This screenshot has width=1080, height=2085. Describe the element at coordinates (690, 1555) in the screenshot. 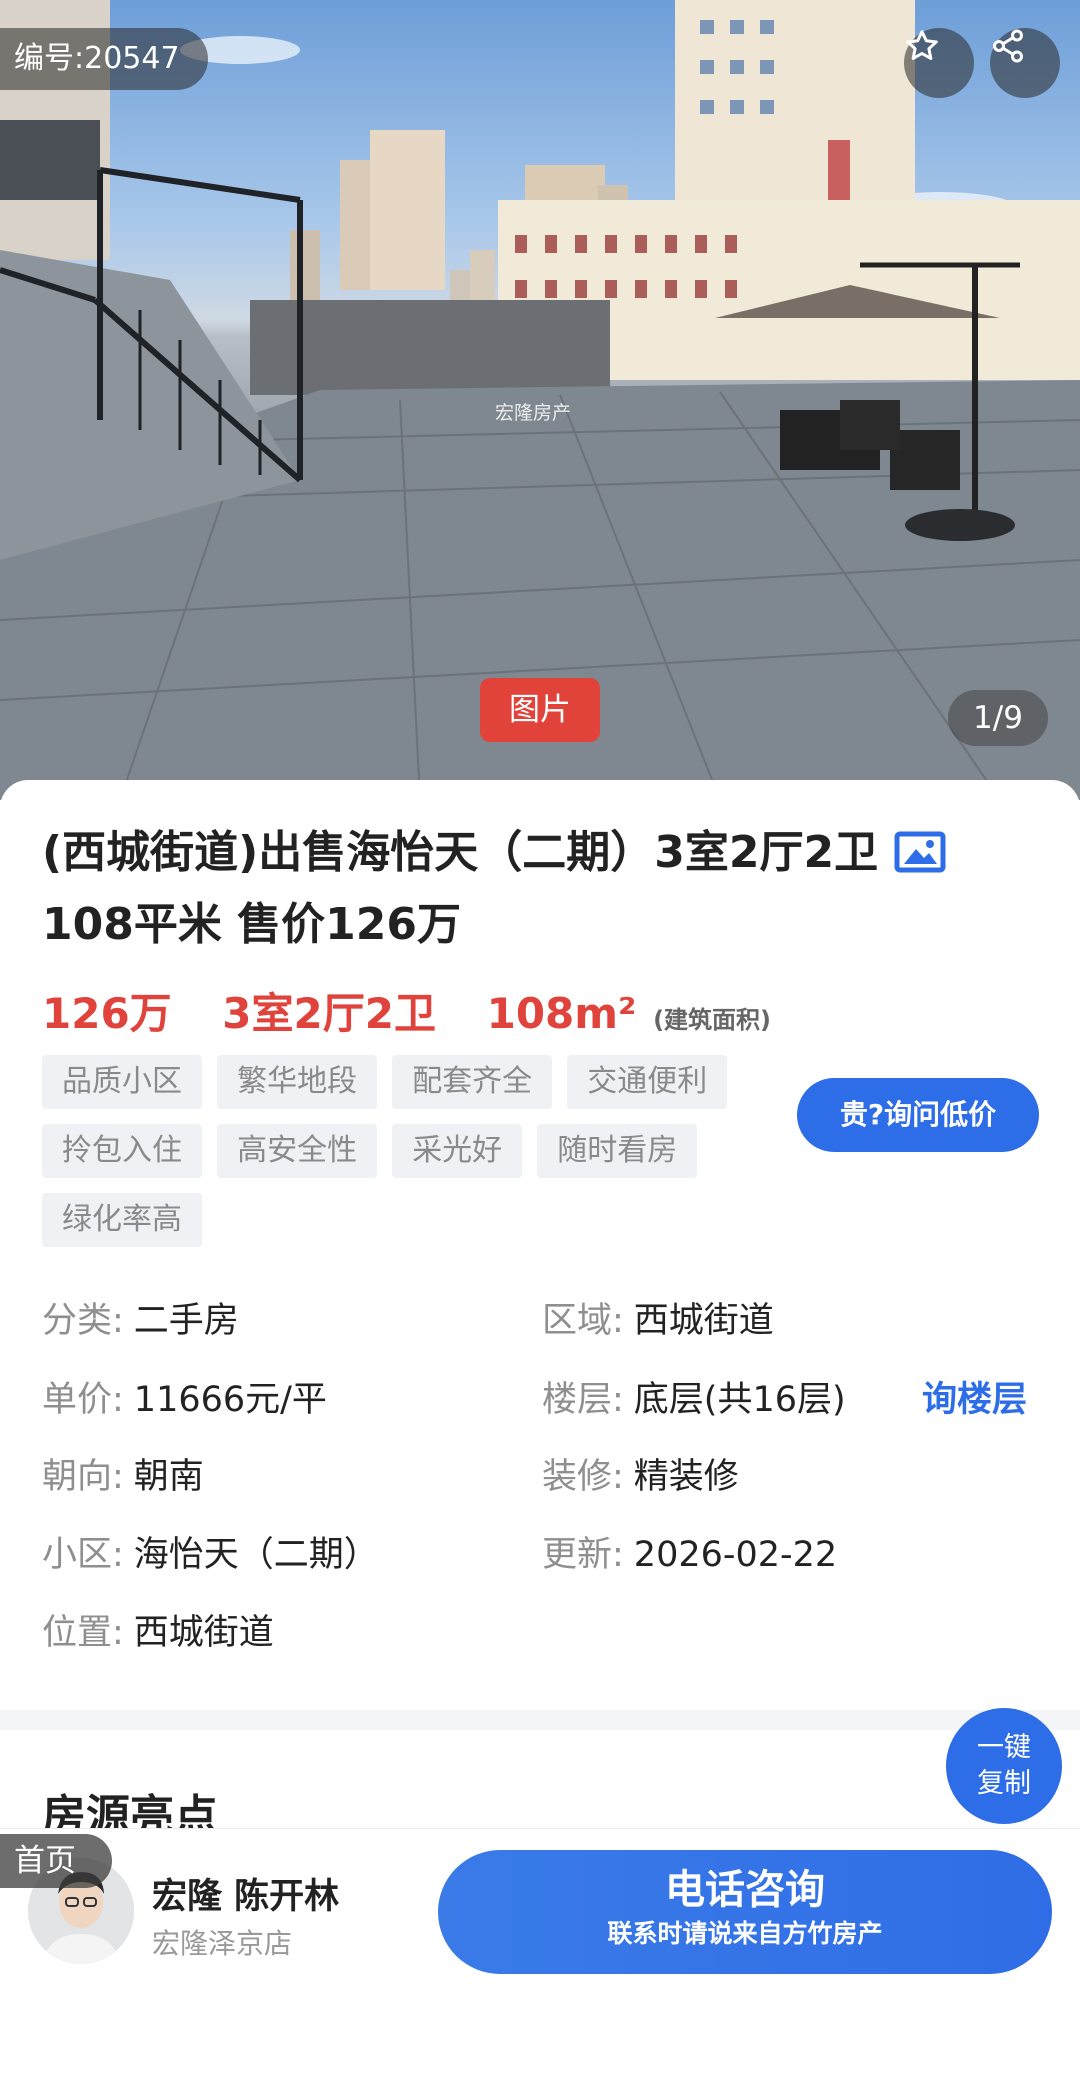

I see `info-updated: 更新: 2026-02-22` at that location.